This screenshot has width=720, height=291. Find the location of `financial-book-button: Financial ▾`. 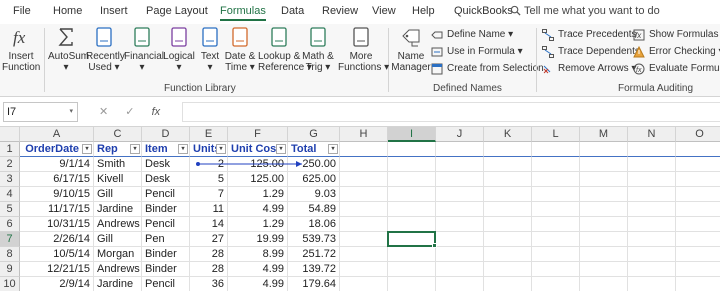

financial-book-button: Financial ▾ is located at coordinates (144, 49).